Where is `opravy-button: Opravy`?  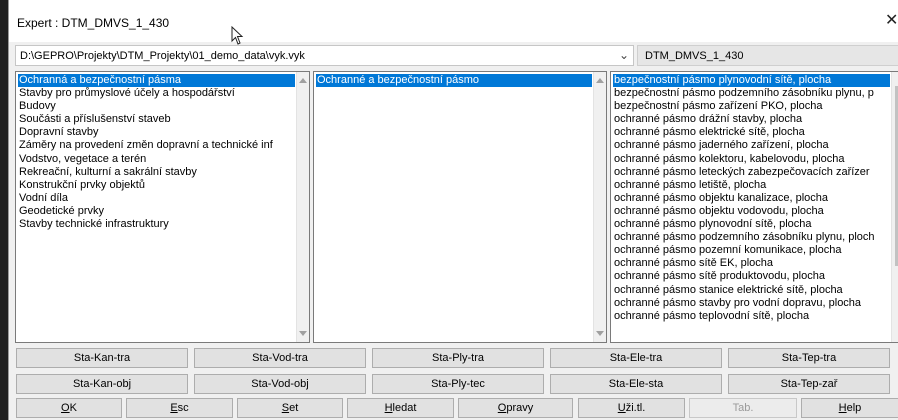 opravy-button: Opravy is located at coordinates (515, 408).